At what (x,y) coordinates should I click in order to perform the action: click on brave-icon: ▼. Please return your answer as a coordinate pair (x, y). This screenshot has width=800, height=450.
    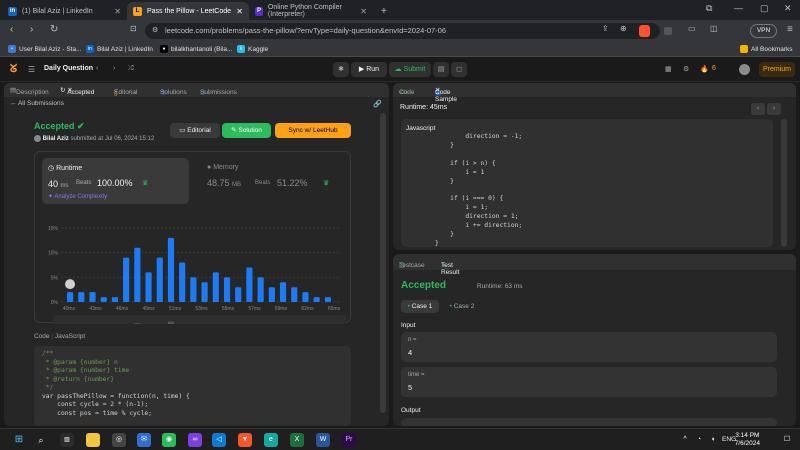
    Looking at the image, I should click on (245, 440).